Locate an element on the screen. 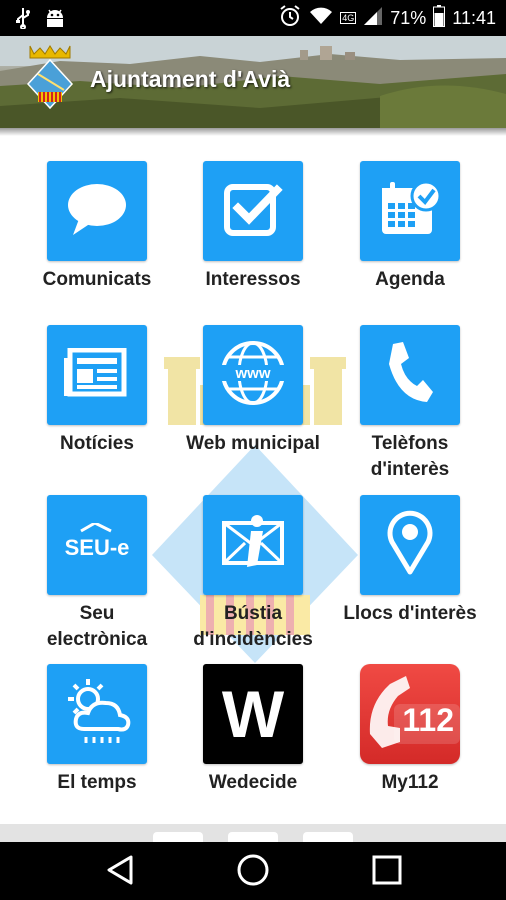 The image size is (506, 900). telefons-button is located at coordinates (410, 375).